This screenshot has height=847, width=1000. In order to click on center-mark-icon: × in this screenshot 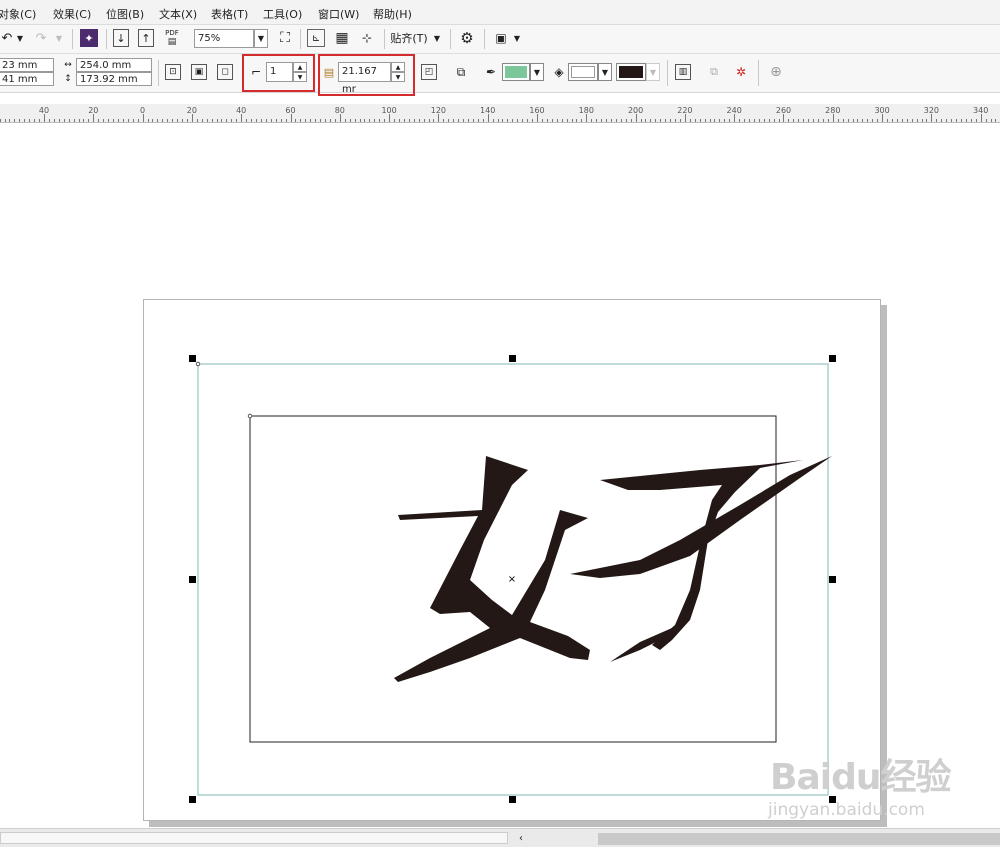, I will do `click(512, 579)`.